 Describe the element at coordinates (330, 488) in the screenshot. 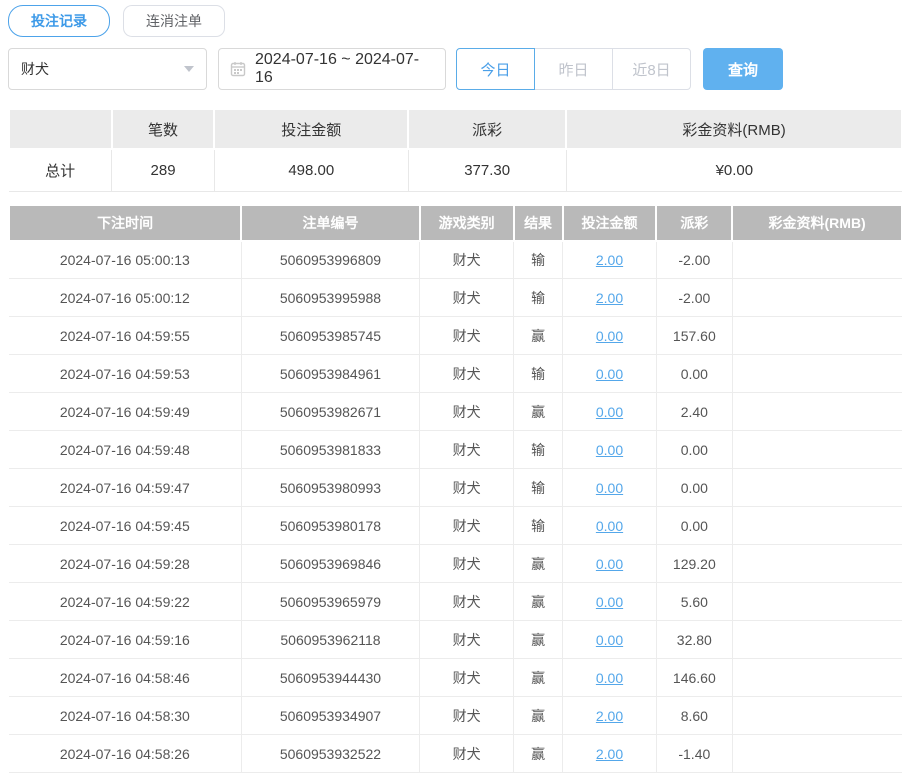

I see `cell-order-number: 5060953980993` at that location.